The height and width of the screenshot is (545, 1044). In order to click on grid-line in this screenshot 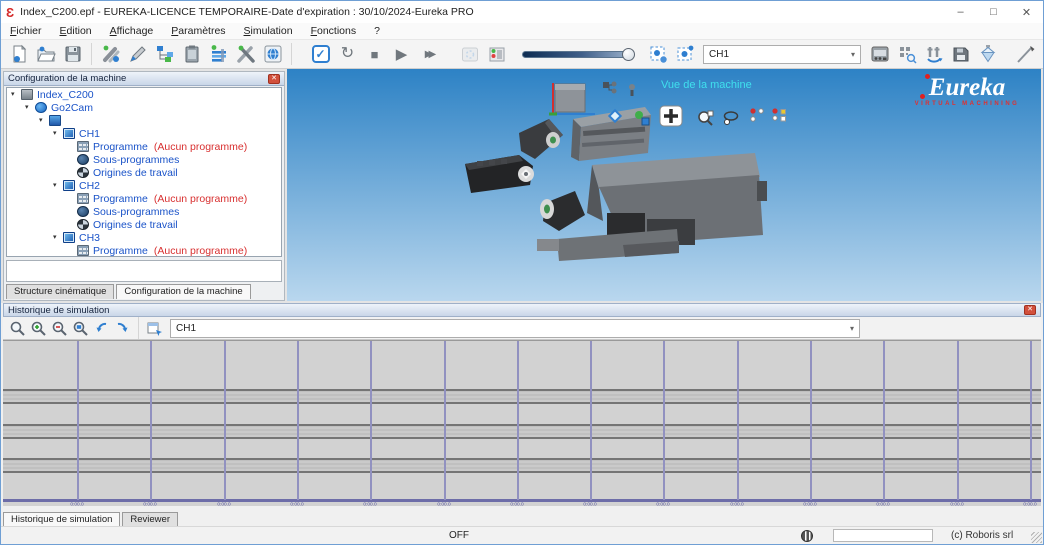, I will do `click(151, 420)`.